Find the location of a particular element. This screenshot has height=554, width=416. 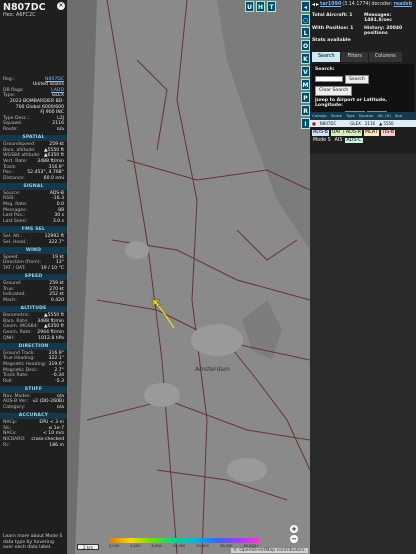

map-side-button-3: O is located at coordinates (305, 45).